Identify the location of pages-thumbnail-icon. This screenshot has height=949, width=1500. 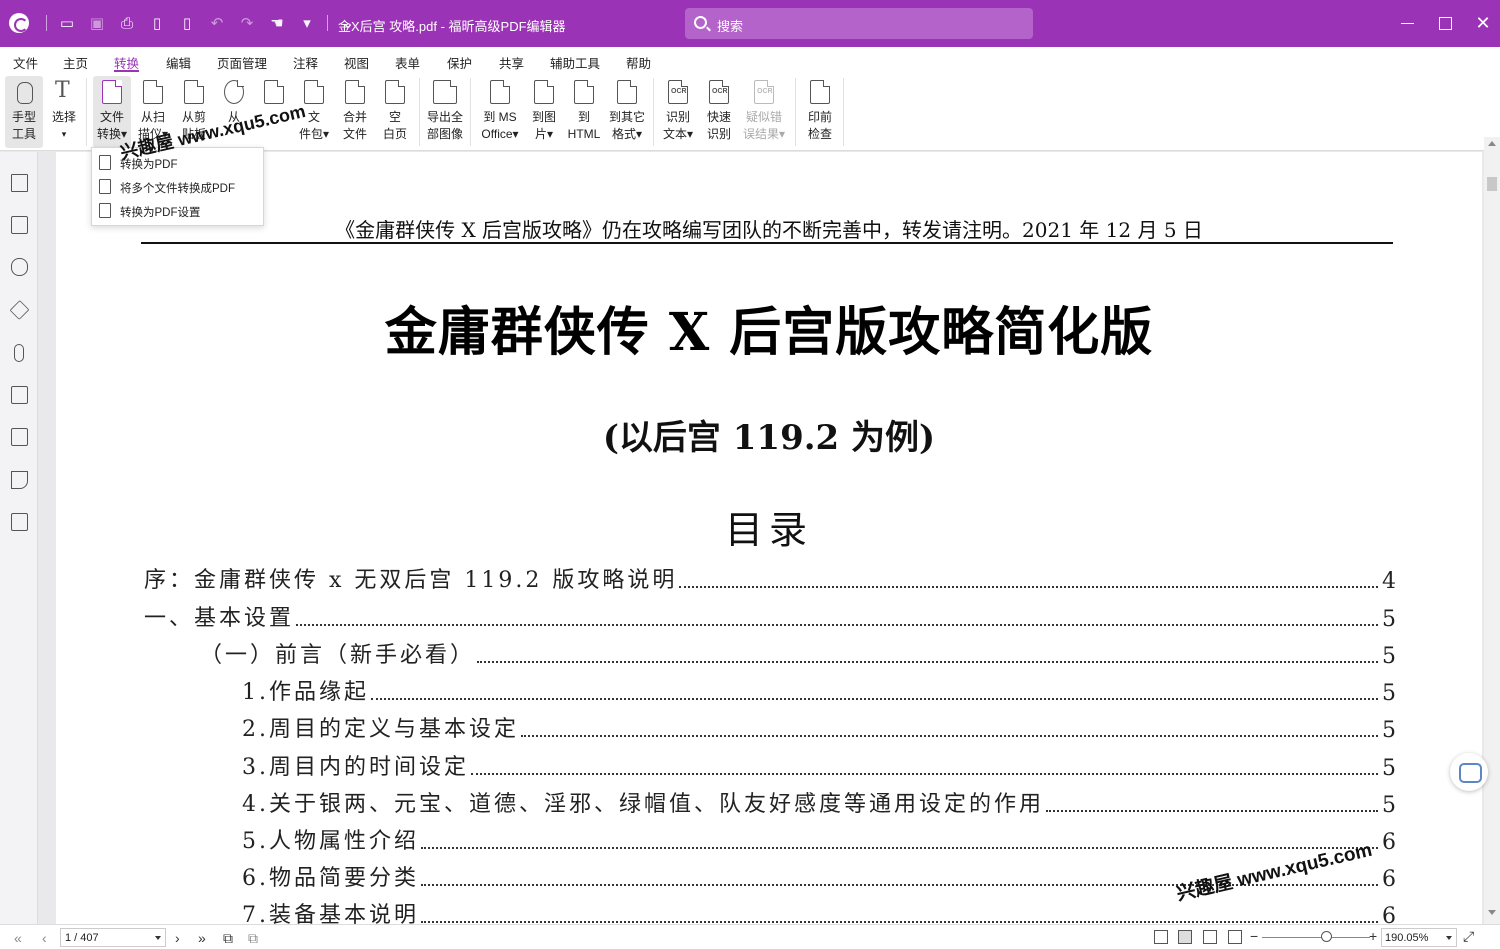
(19, 225).